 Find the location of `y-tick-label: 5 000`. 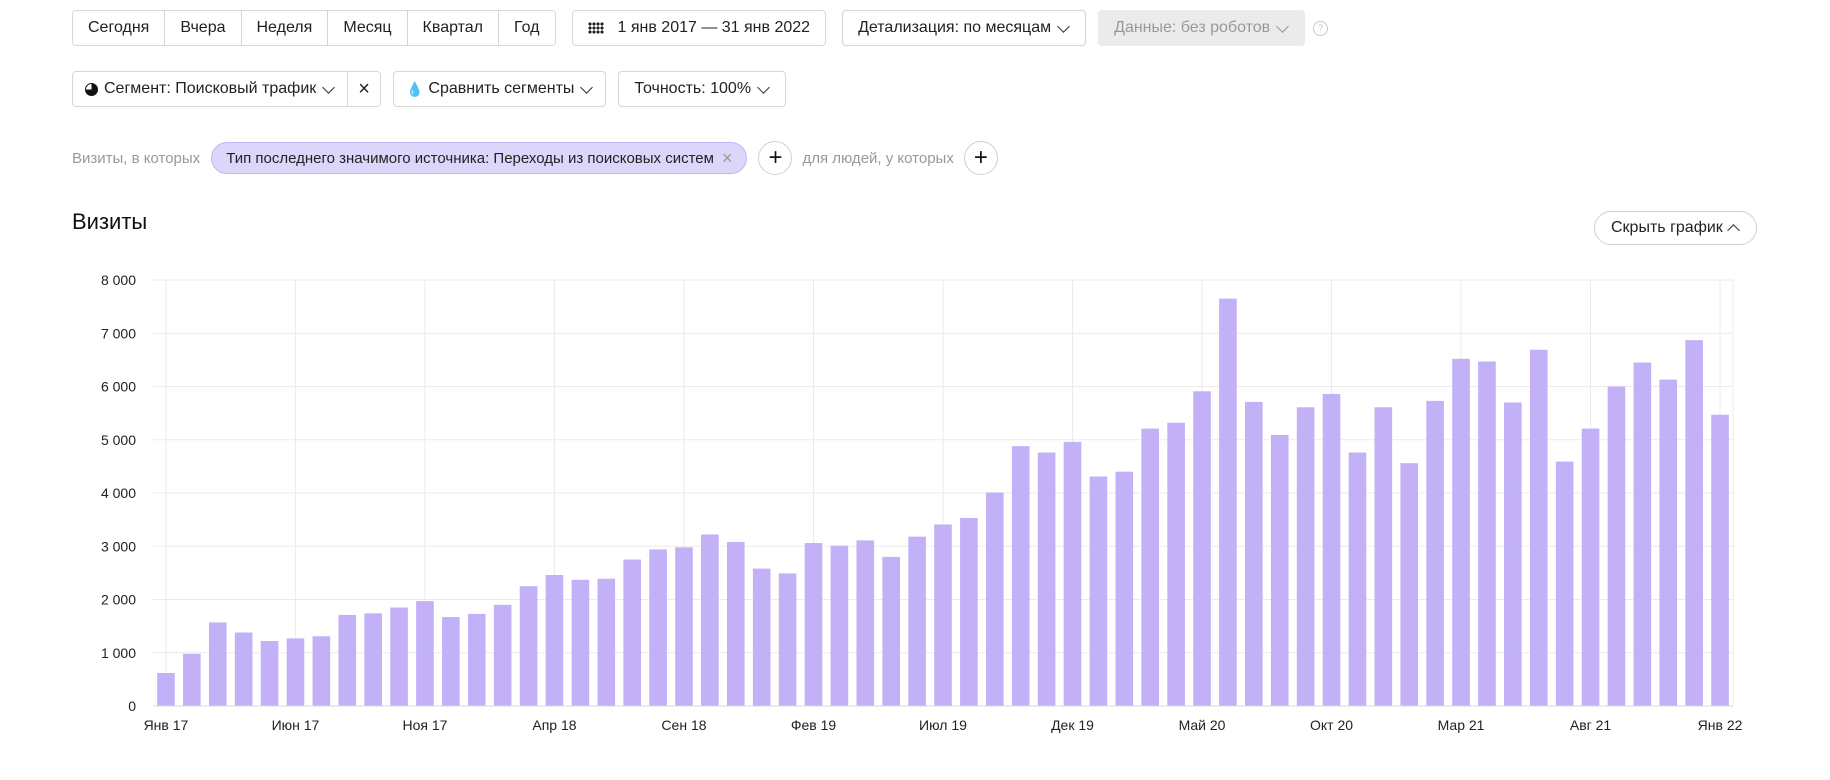

y-tick-label: 5 000 is located at coordinates (118, 440).